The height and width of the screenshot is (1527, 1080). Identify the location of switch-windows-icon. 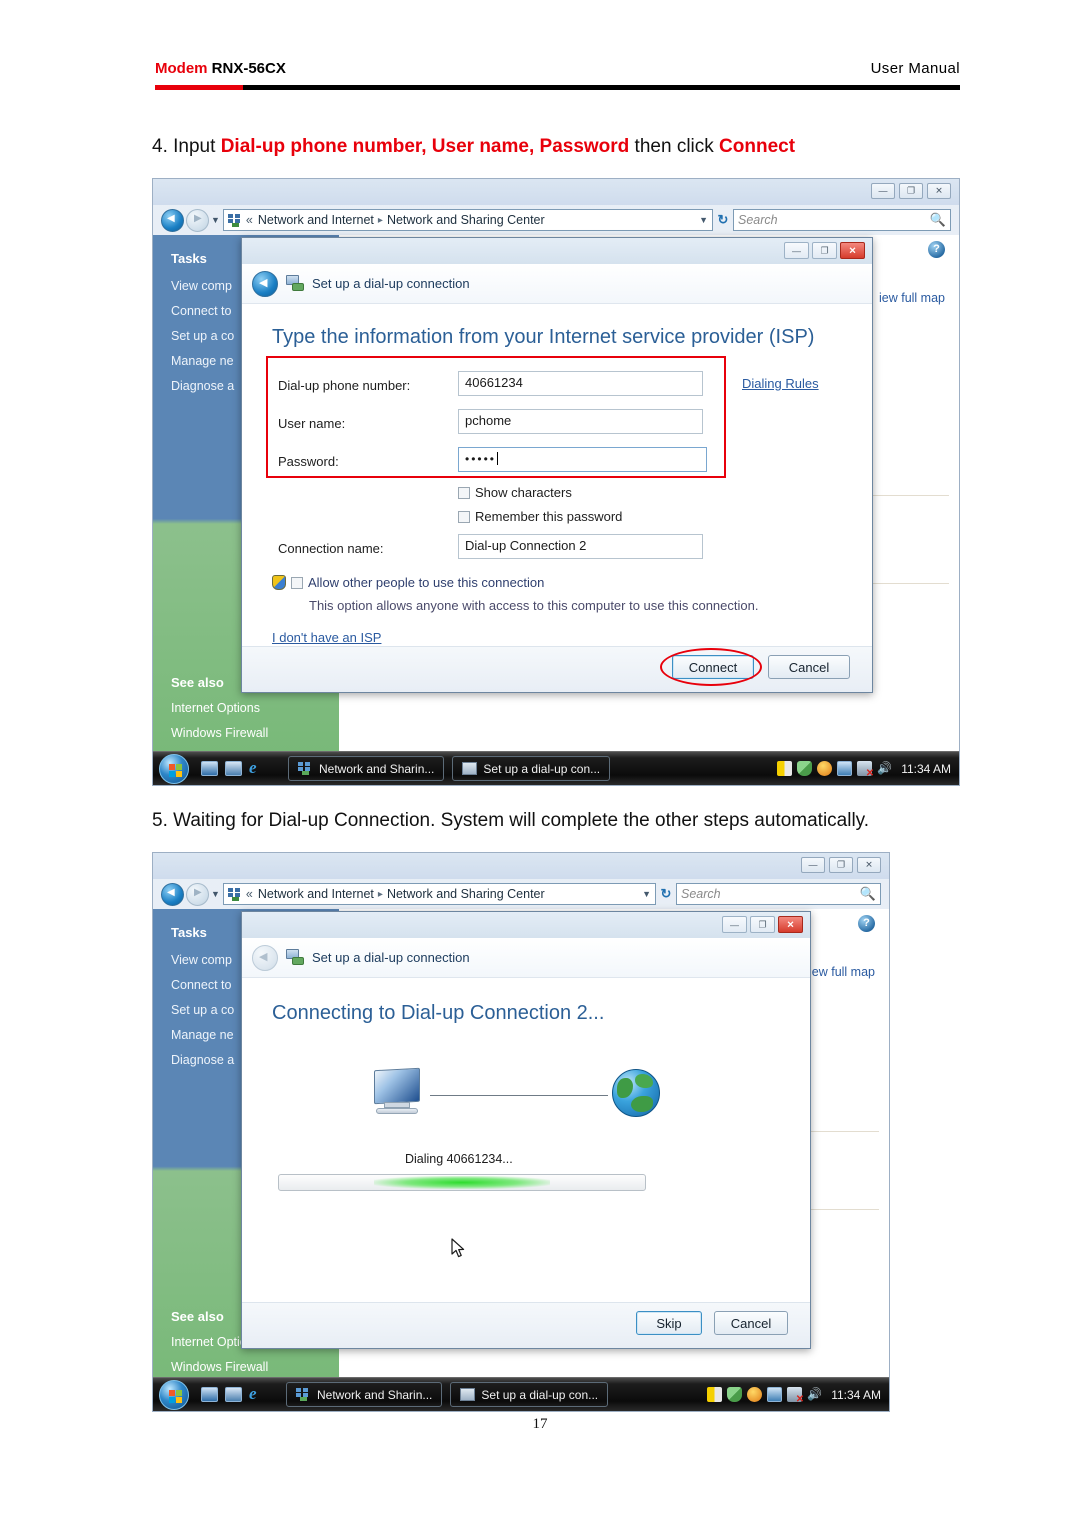
(233, 768).